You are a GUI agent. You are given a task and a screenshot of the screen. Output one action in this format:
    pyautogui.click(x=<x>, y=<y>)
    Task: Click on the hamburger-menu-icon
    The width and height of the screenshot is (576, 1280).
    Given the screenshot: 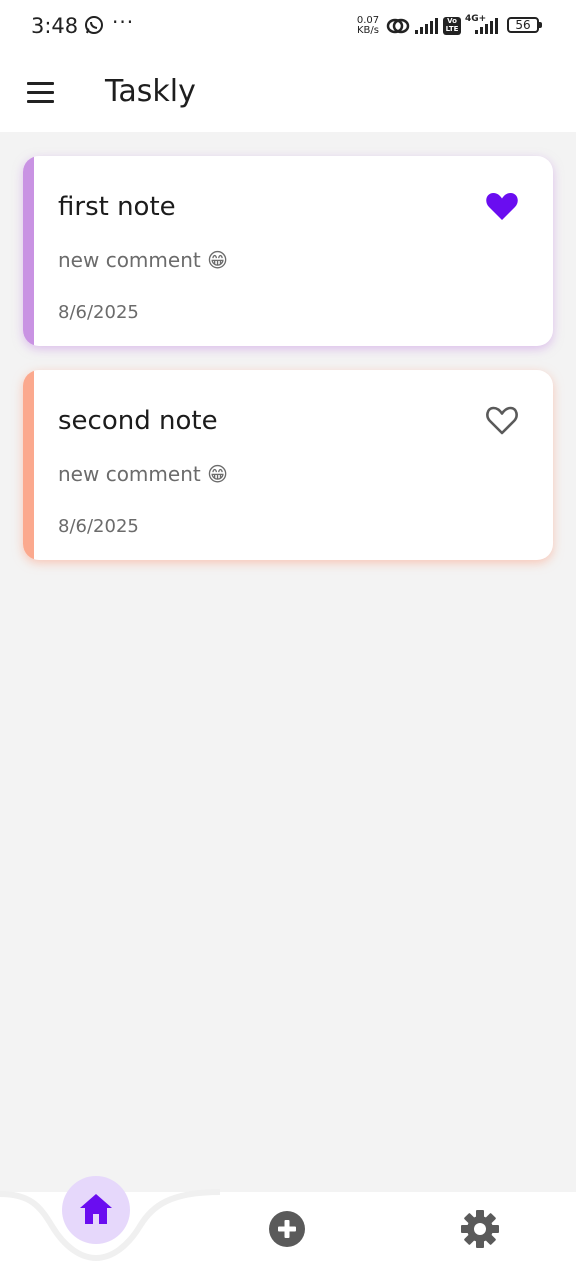 What is the action you would take?
    pyautogui.click(x=41, y=93)
    